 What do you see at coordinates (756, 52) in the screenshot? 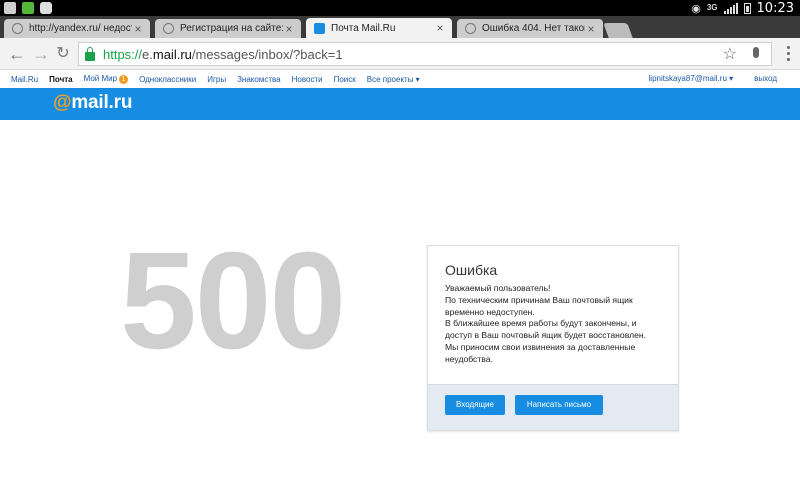
I see `microphone-icon` at bounding box center [756, 52].